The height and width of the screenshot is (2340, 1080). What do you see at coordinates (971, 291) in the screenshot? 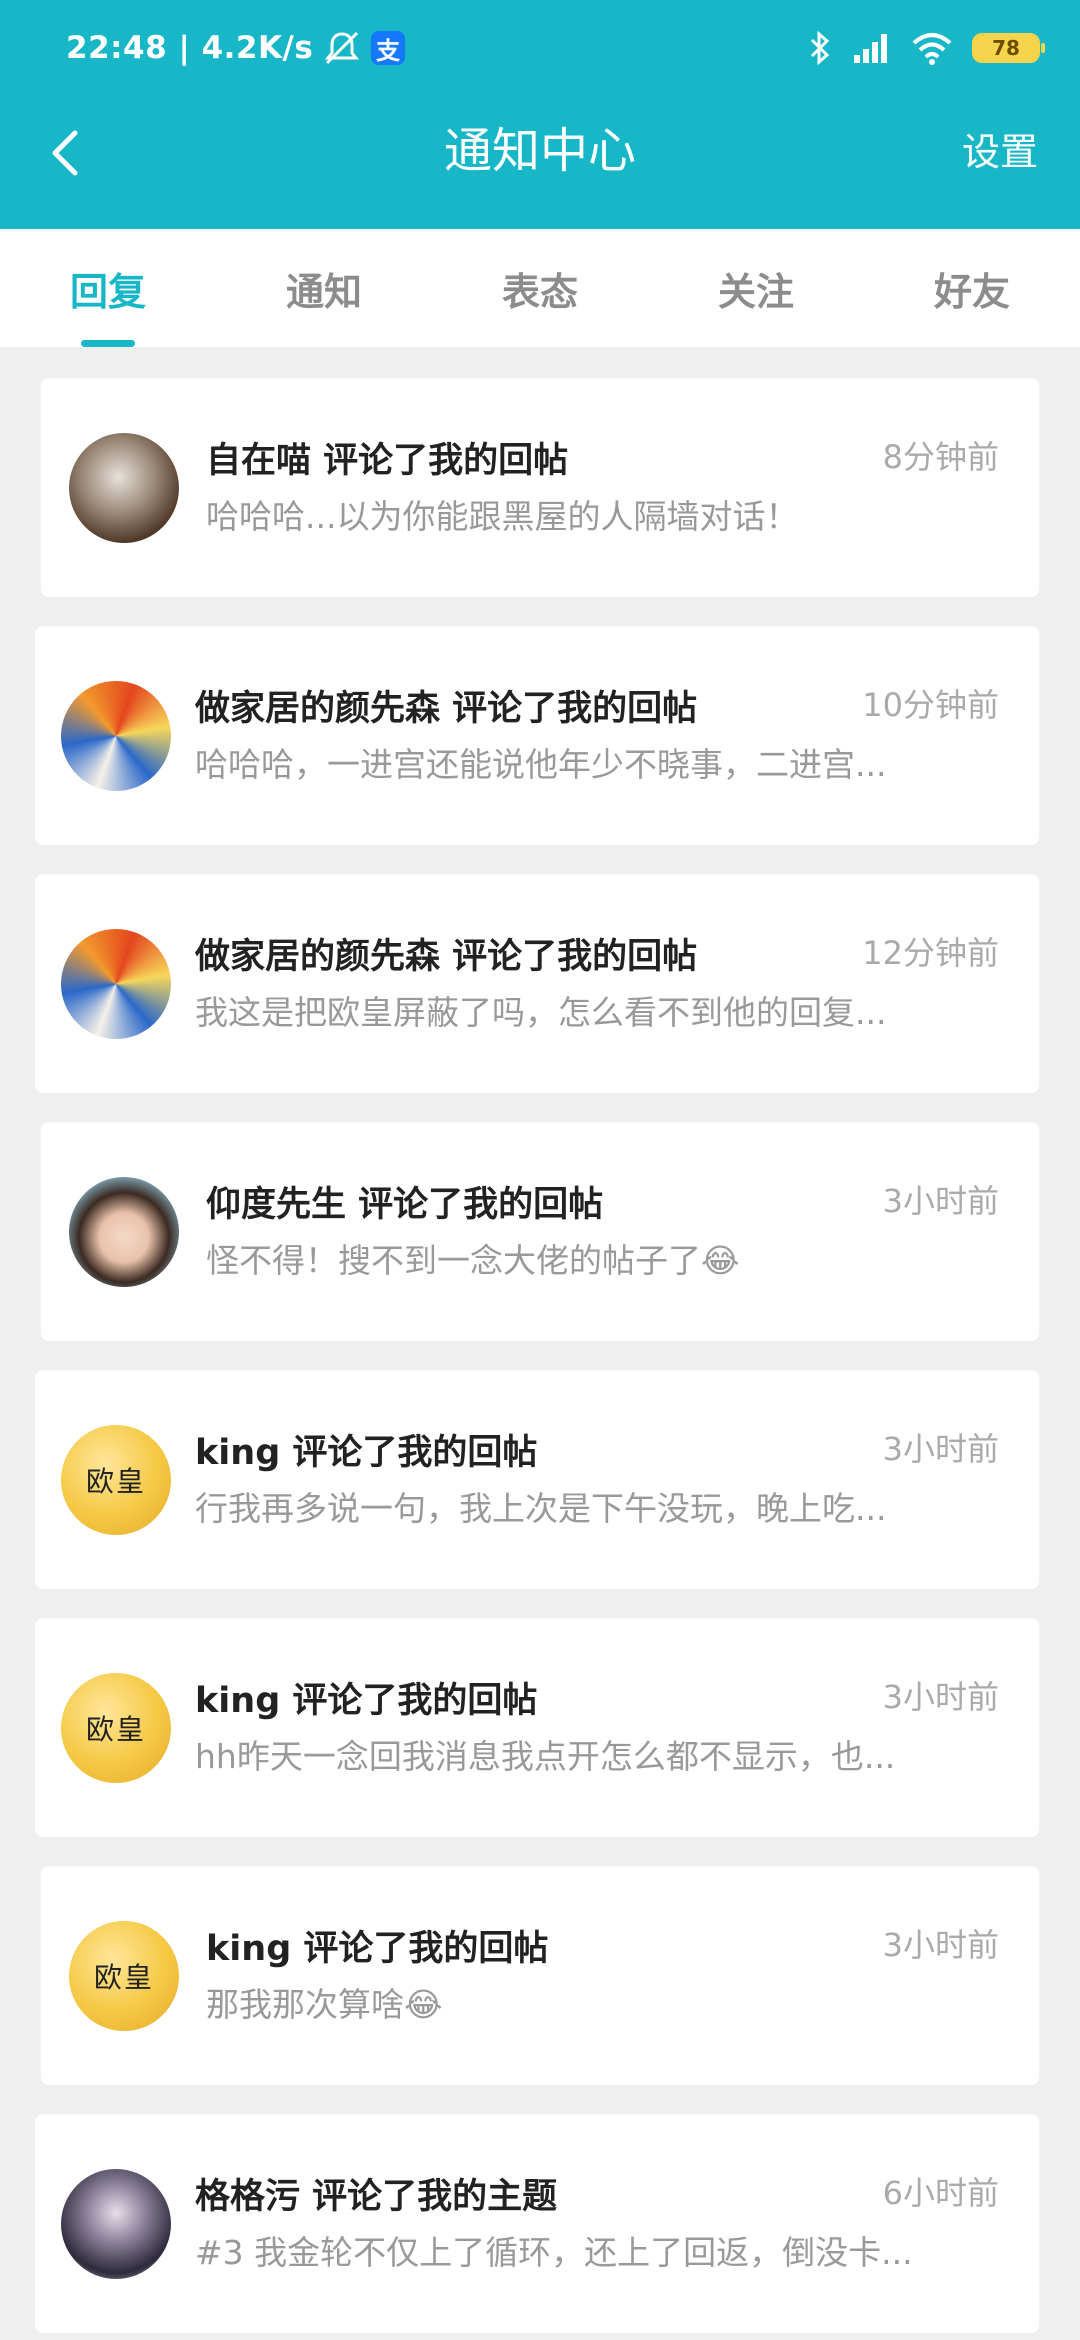
I see `tab-label: 好友` at bounding box center [971, 291].